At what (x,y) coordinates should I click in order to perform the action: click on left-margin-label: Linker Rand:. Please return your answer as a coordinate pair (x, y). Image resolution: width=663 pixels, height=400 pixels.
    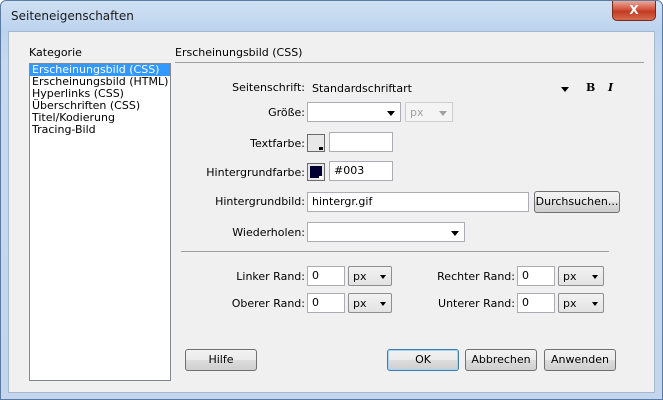
    Looking at the image, I should click on (270, 276).